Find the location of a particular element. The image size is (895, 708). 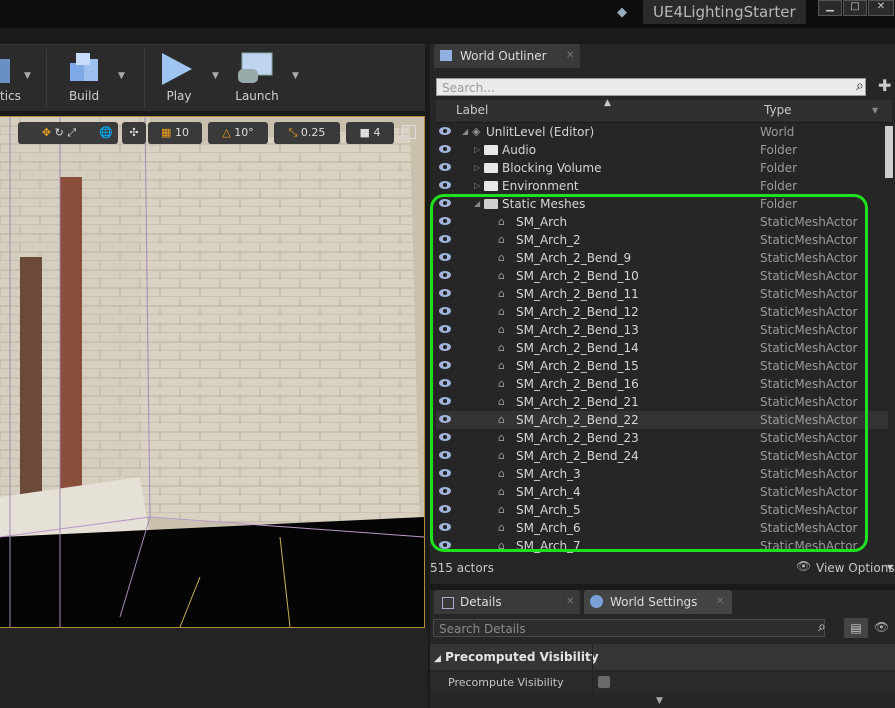

outliner-row: ⌂ SM_Arch_2_Bend_11 StaticMeshActor is located at coordinates (662, 294).